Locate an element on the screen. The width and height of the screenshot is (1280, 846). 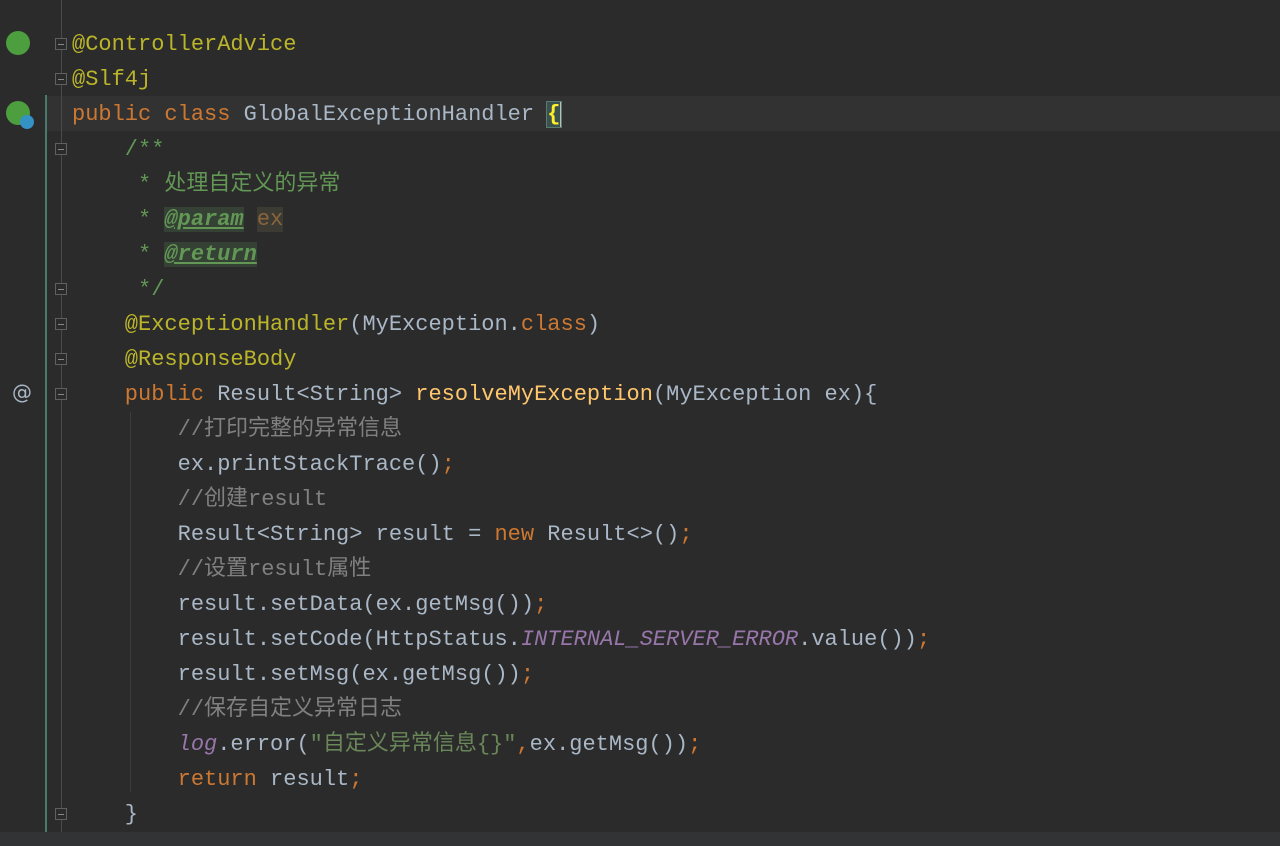
code-token-lg: log is located at coordinates (145, 744).